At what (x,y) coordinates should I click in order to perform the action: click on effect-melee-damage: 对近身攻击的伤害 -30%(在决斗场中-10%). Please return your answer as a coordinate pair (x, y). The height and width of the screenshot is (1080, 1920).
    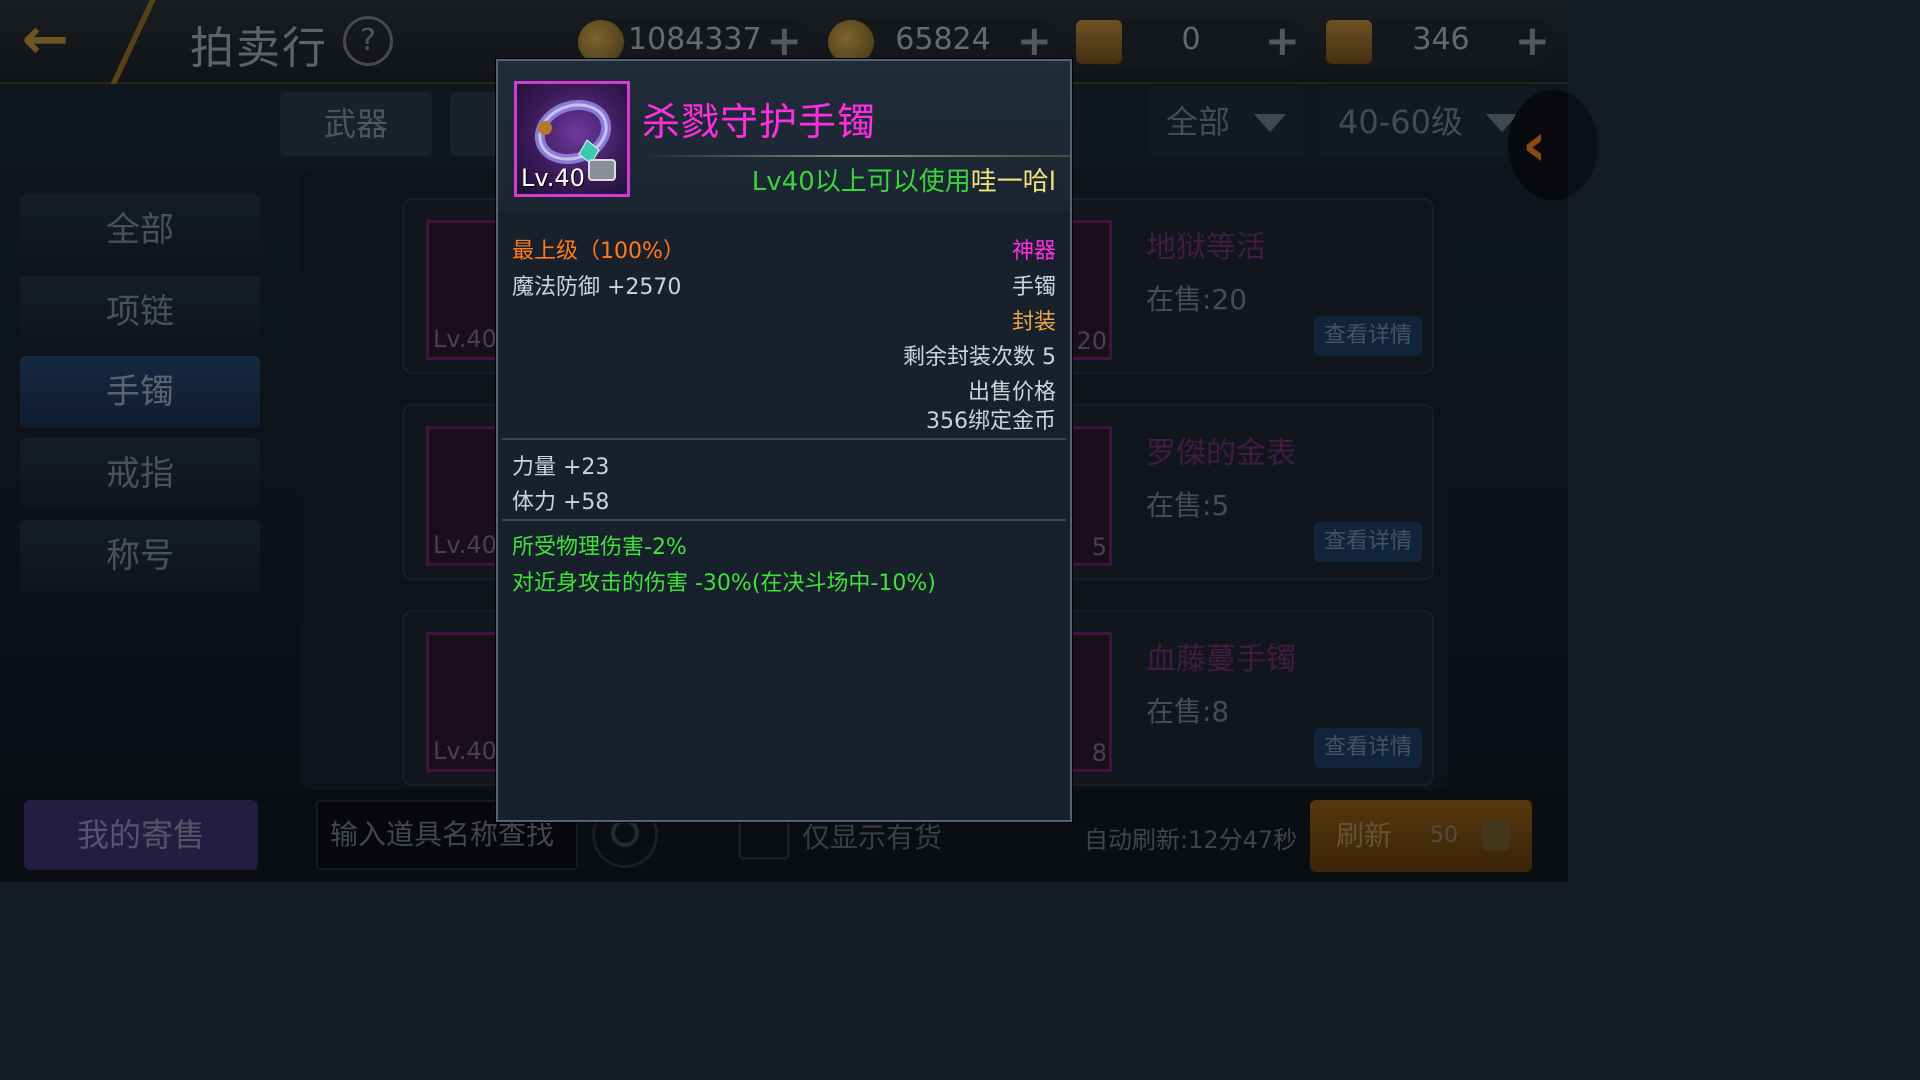
    Looking at the image, I should click on (724, 583).